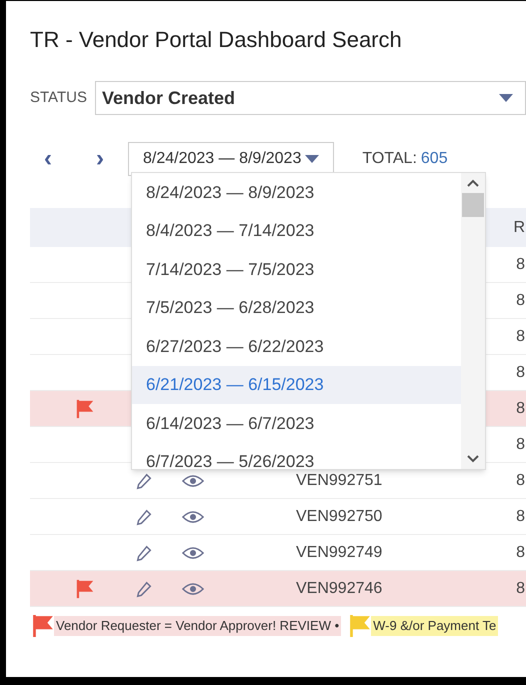 The height and width of the screenshot is (685, 526). Describe the element at coordinates (340, 480) in the screenshot. I see `table-cell-text: VEN992751` at that location.